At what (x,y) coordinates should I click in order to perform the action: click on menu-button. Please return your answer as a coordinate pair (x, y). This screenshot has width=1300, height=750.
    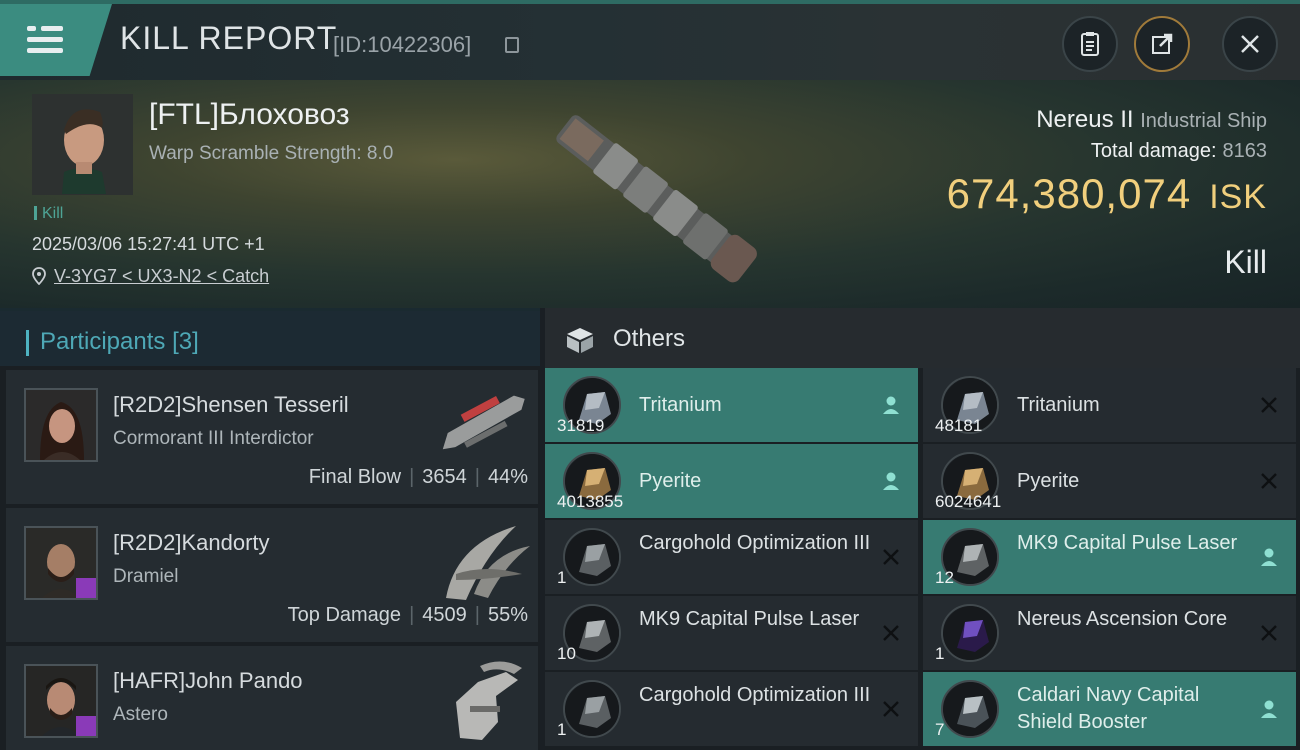
    Looking at the image, I should click on (56, 40).